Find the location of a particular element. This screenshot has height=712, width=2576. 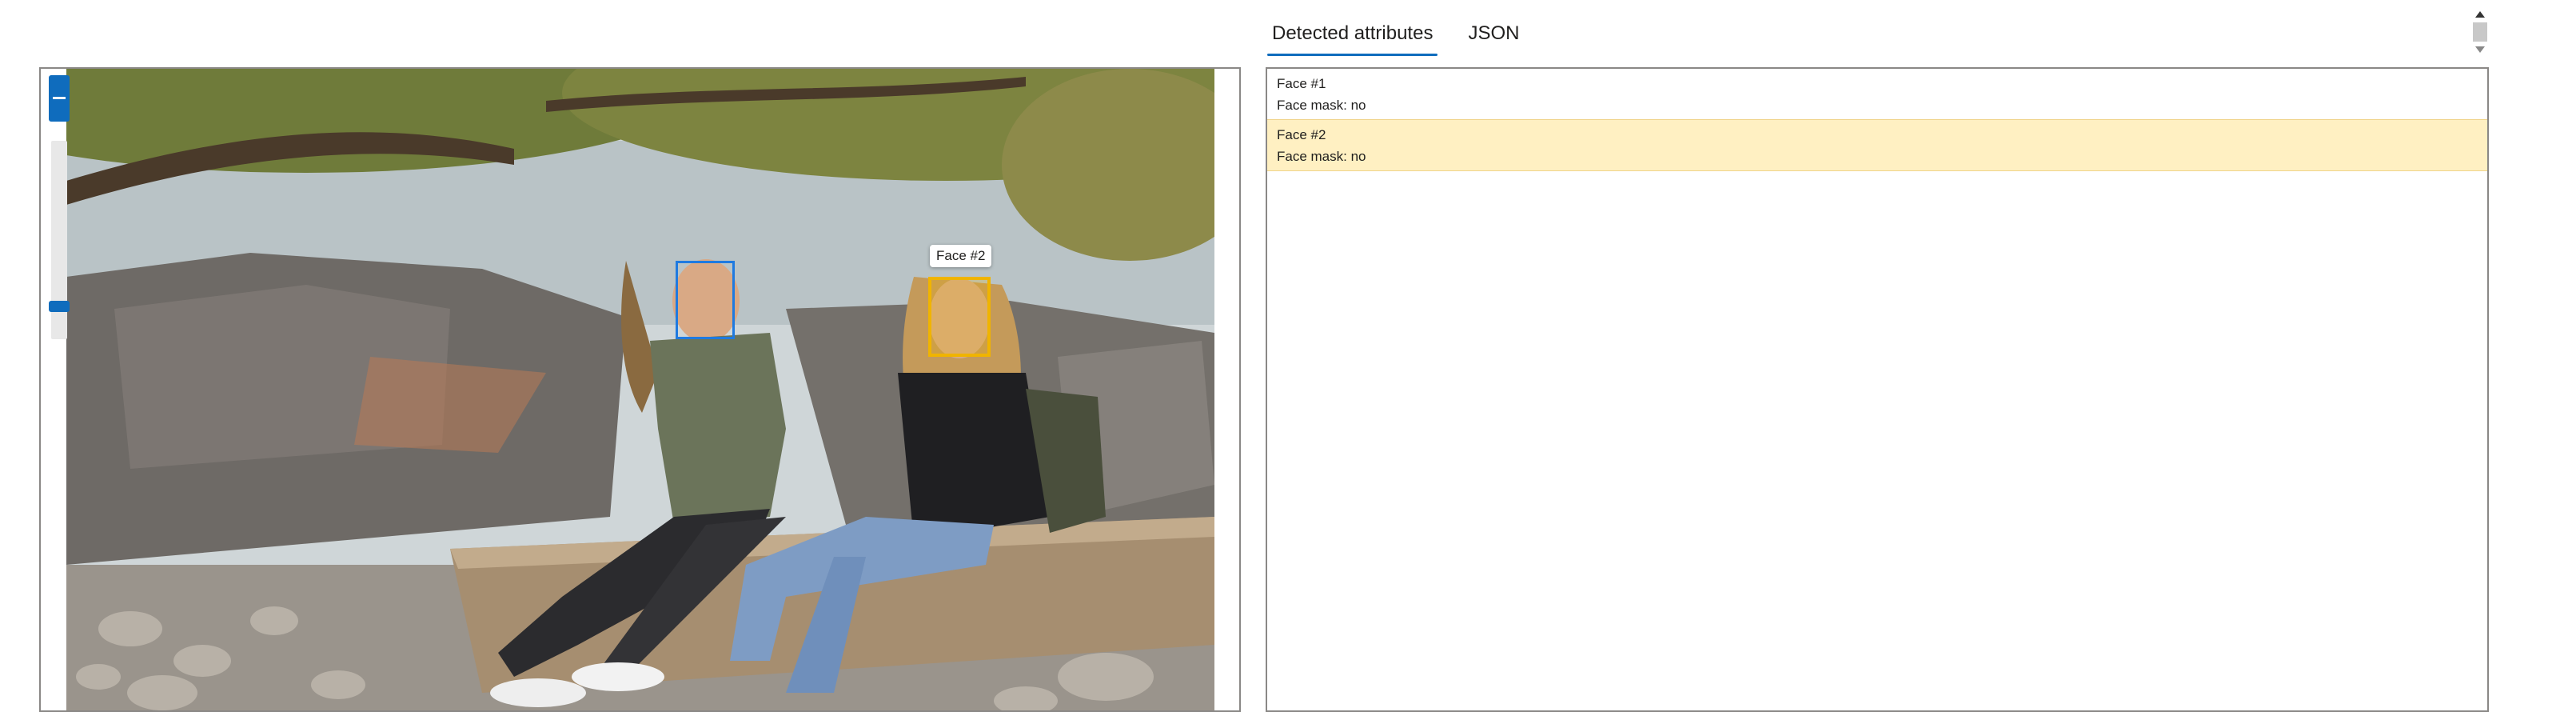

face-item-2: Face #2 Face mask: no is located at coordinates (1877, 145).